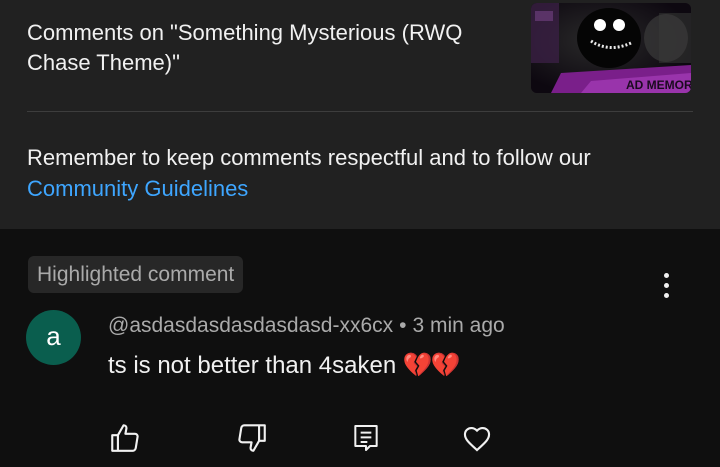  I want to click on svg-text: AD MEMORY, so click(658, 85).